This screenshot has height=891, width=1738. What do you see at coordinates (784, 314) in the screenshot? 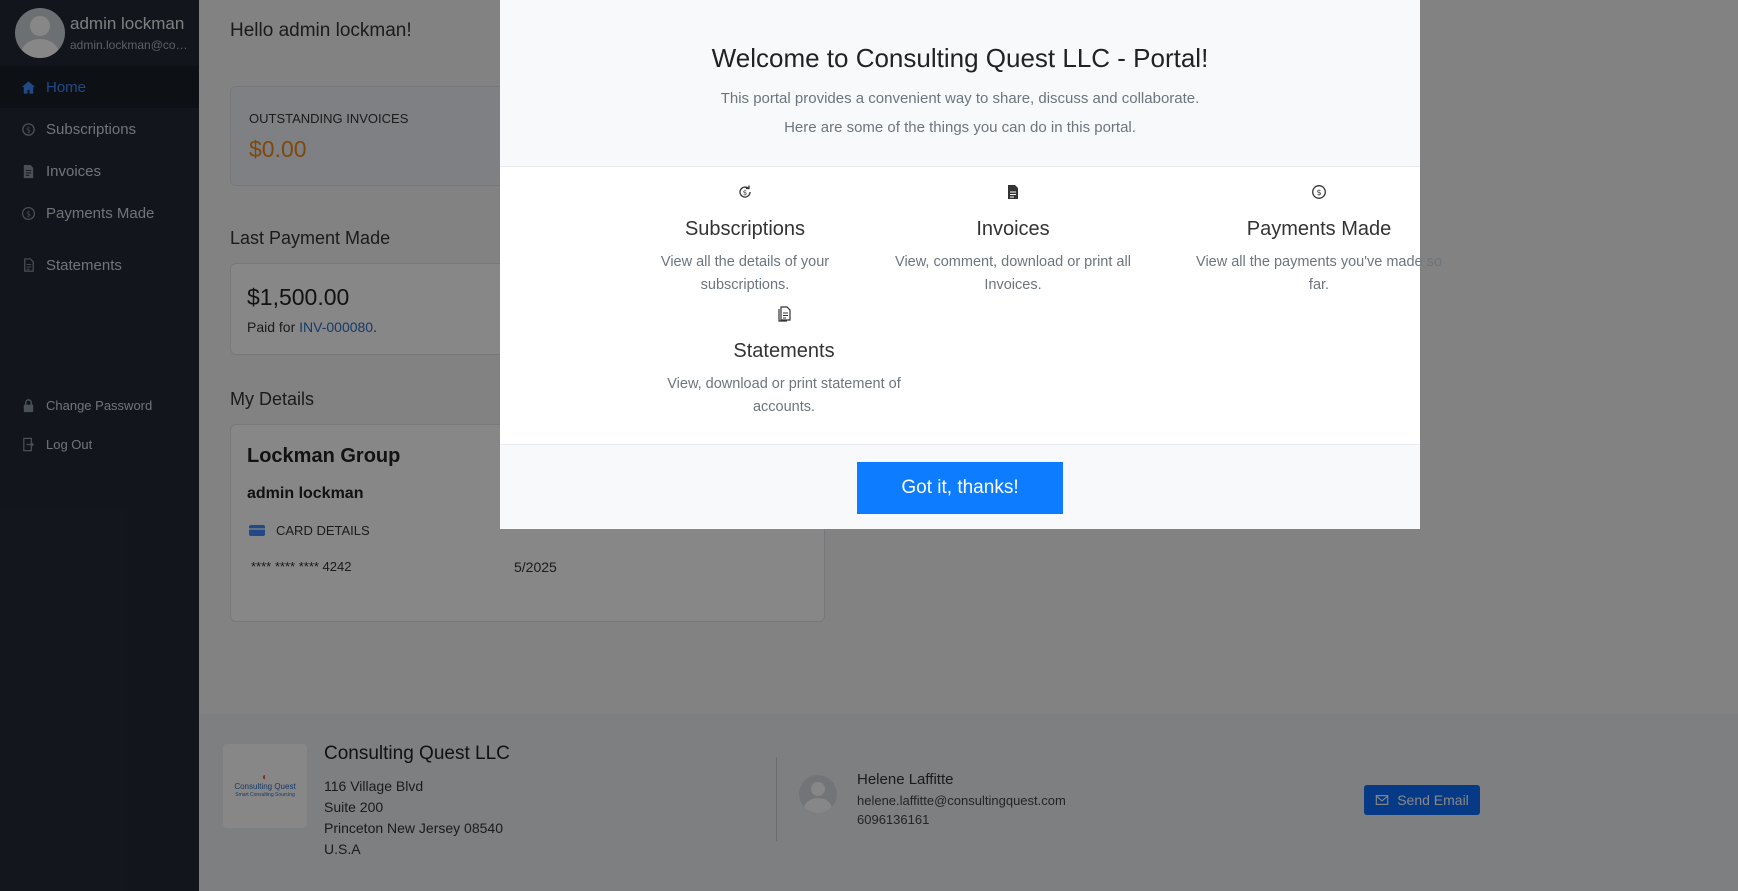
I see `statement-icon` at bounding box center [784, 314].